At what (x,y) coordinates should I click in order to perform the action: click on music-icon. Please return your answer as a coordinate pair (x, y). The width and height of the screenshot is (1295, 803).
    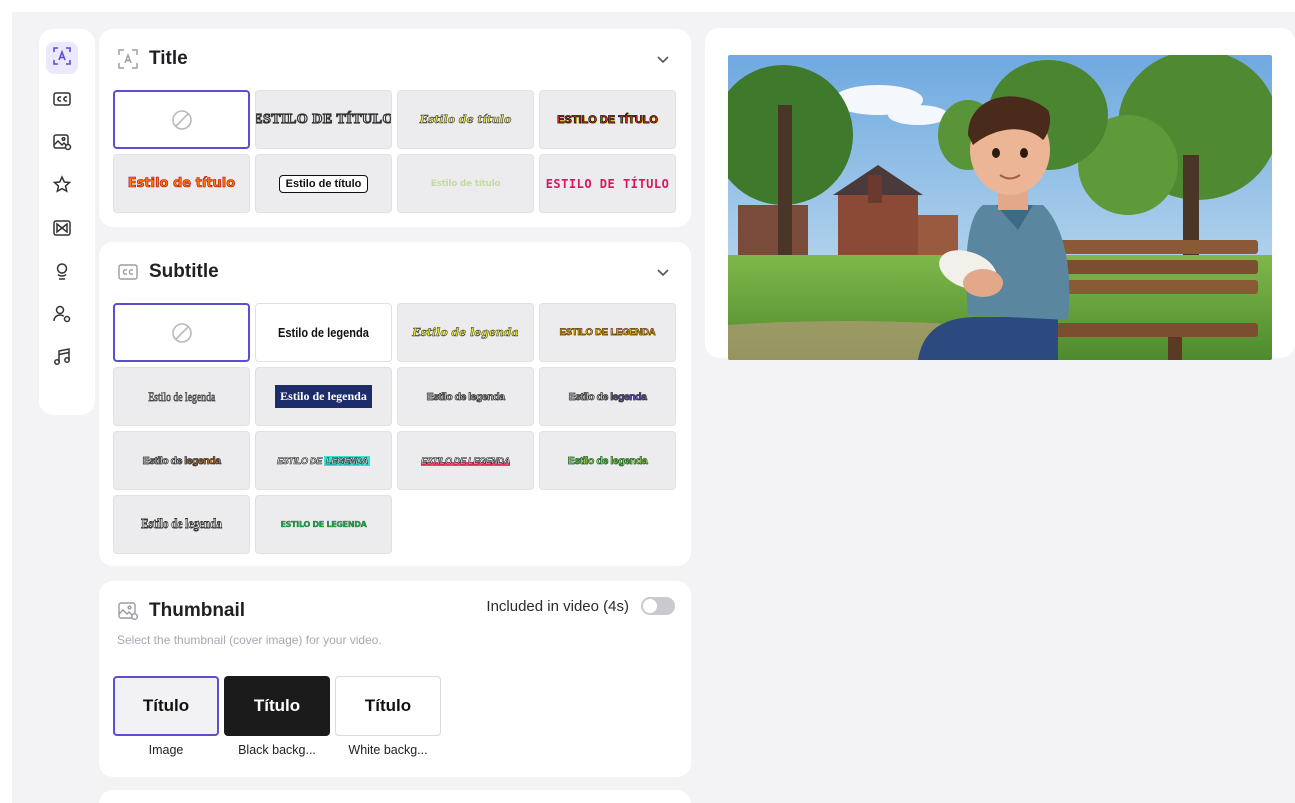
    Looking at the image, I should click on (62, 359).